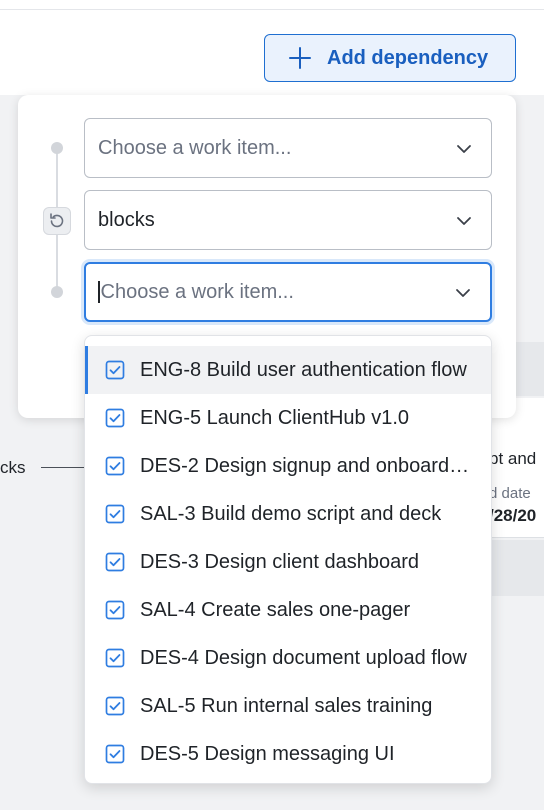 This screenshot has width=544, height=810. What do you see at coordinates (57, 148) in the screenshot?
I see `rail-dot-top` at bounding box center [57, 148].